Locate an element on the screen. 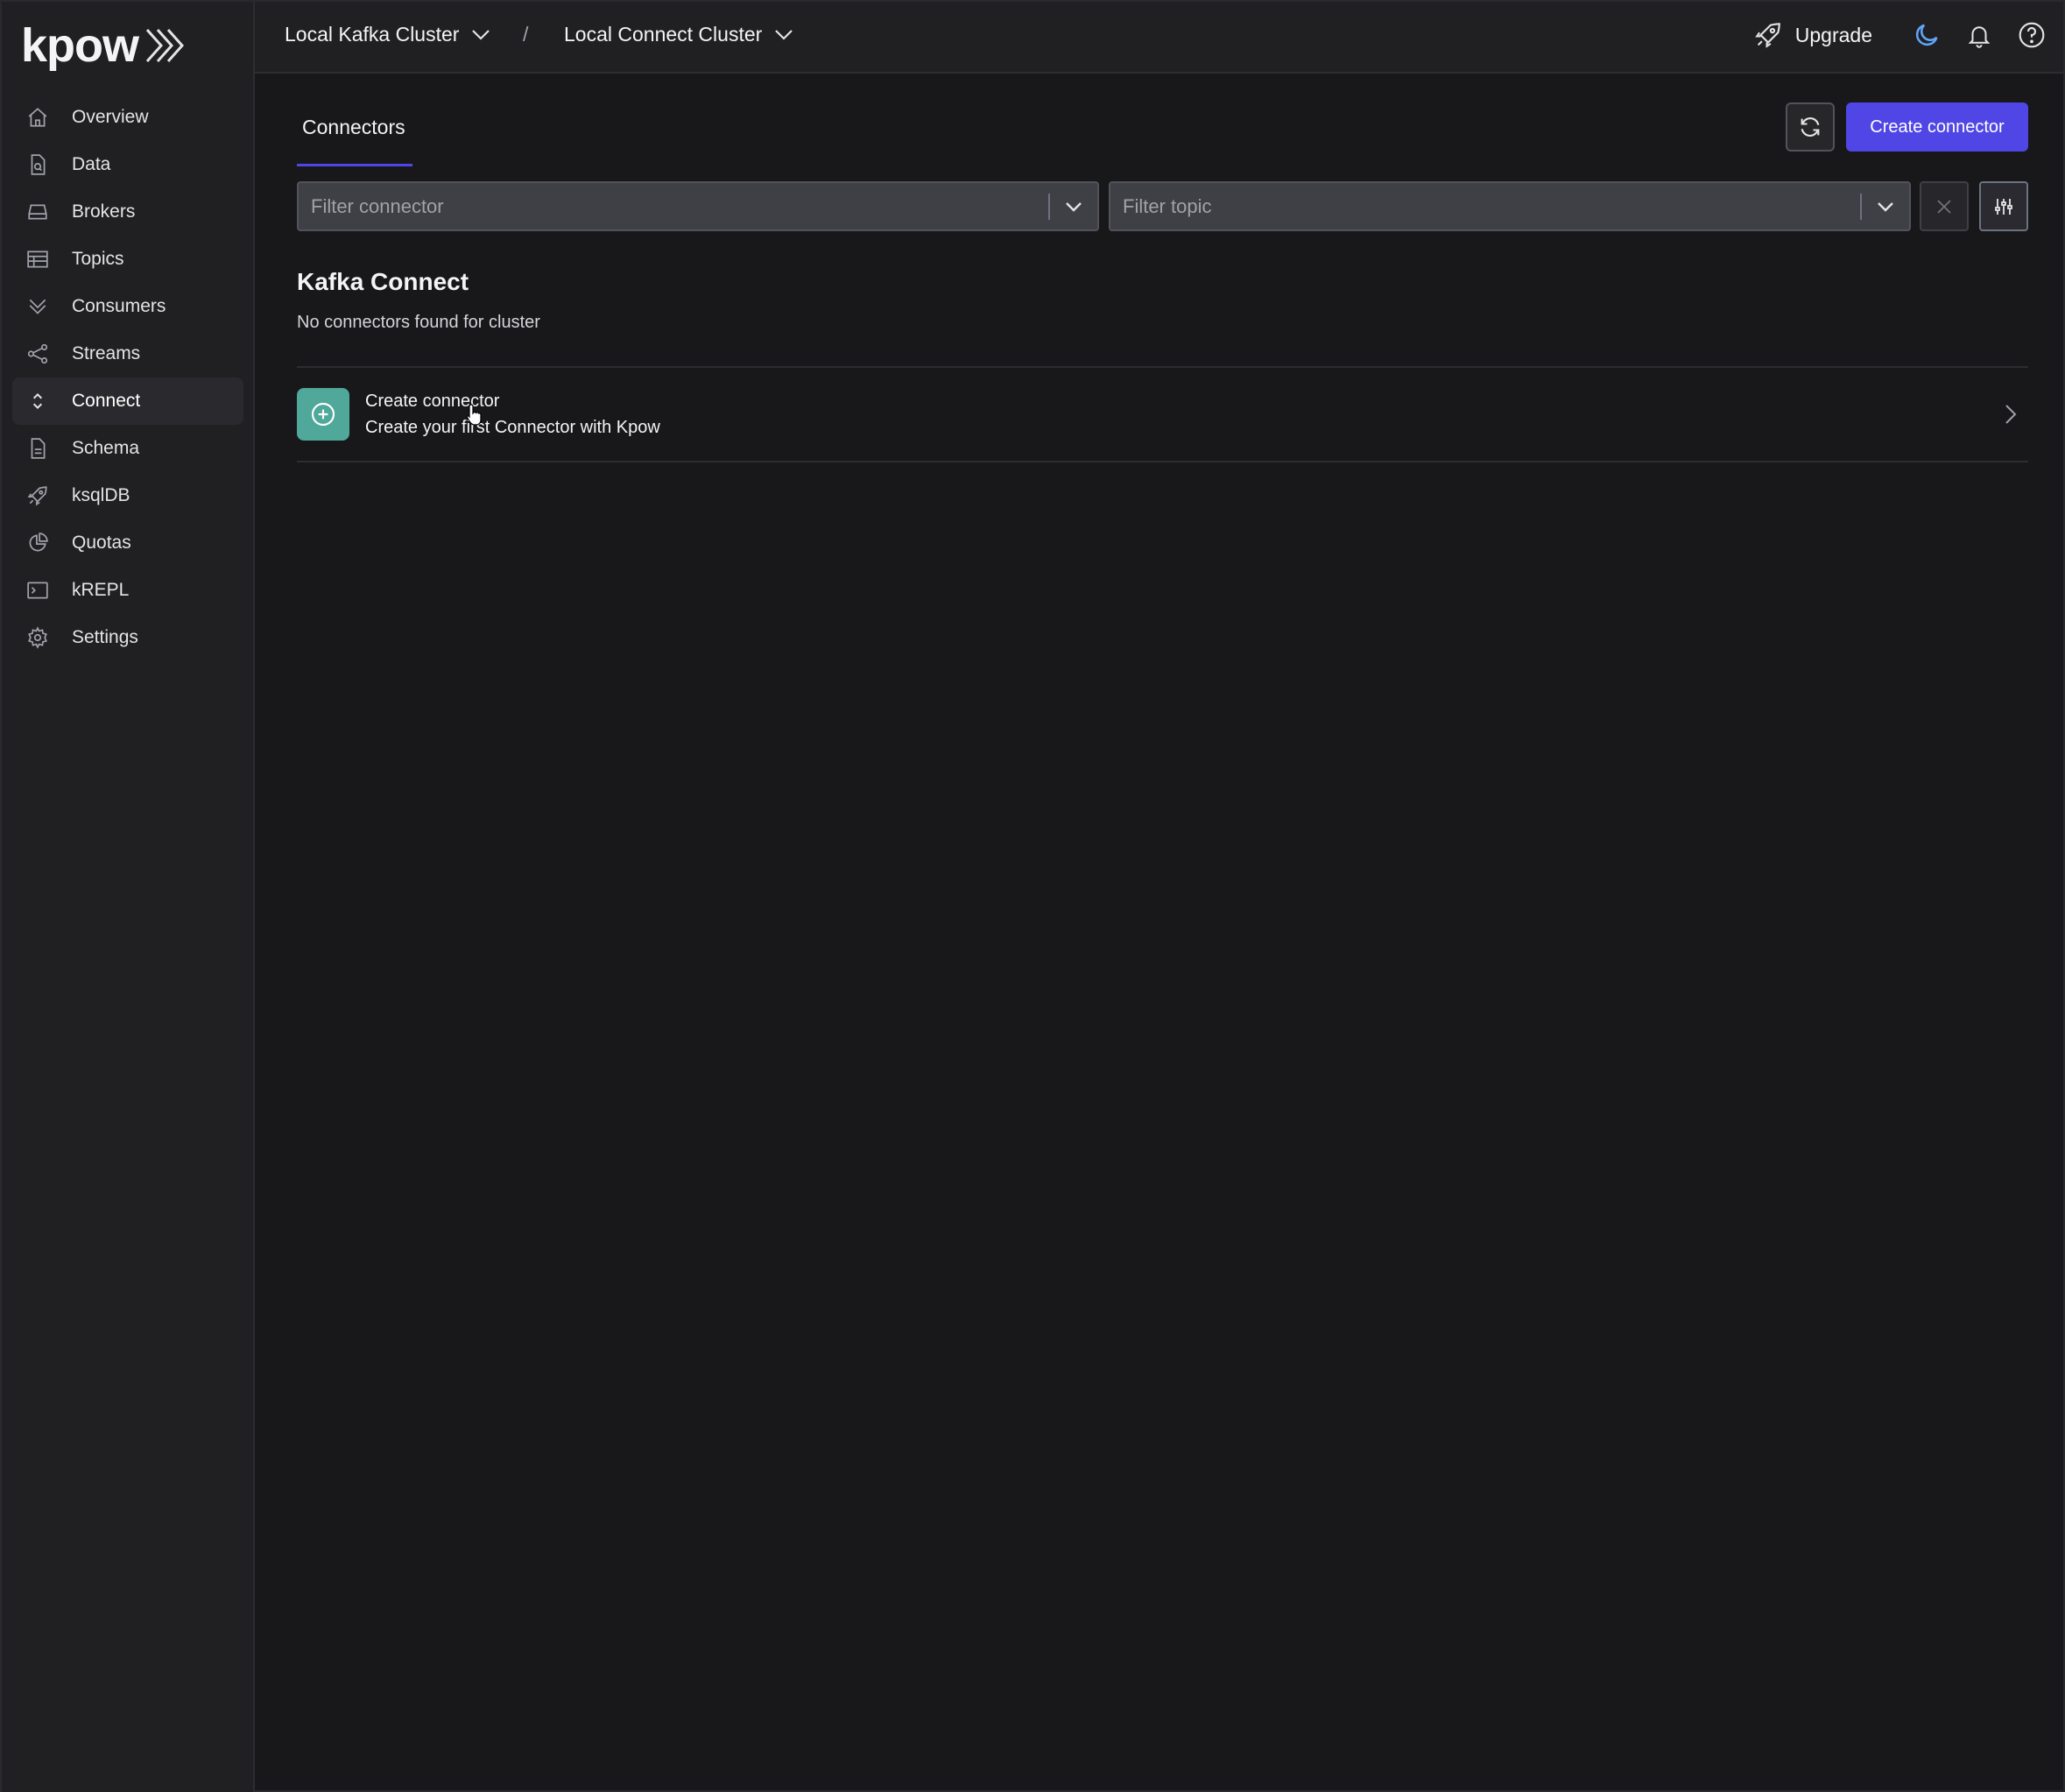  help-circle-icon is located at coordinates (2032, 35).